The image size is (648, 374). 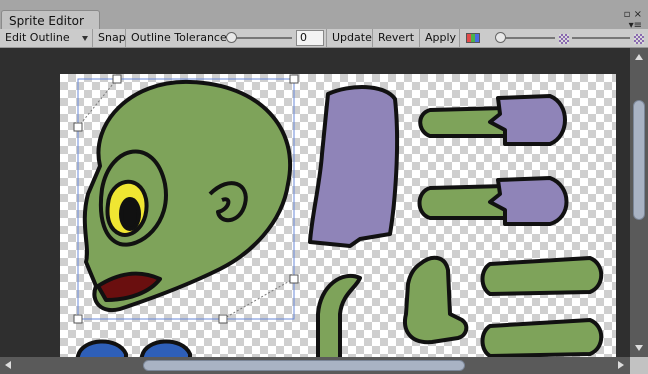 I want to click on foot-sprites, so click(x=133, y=348).